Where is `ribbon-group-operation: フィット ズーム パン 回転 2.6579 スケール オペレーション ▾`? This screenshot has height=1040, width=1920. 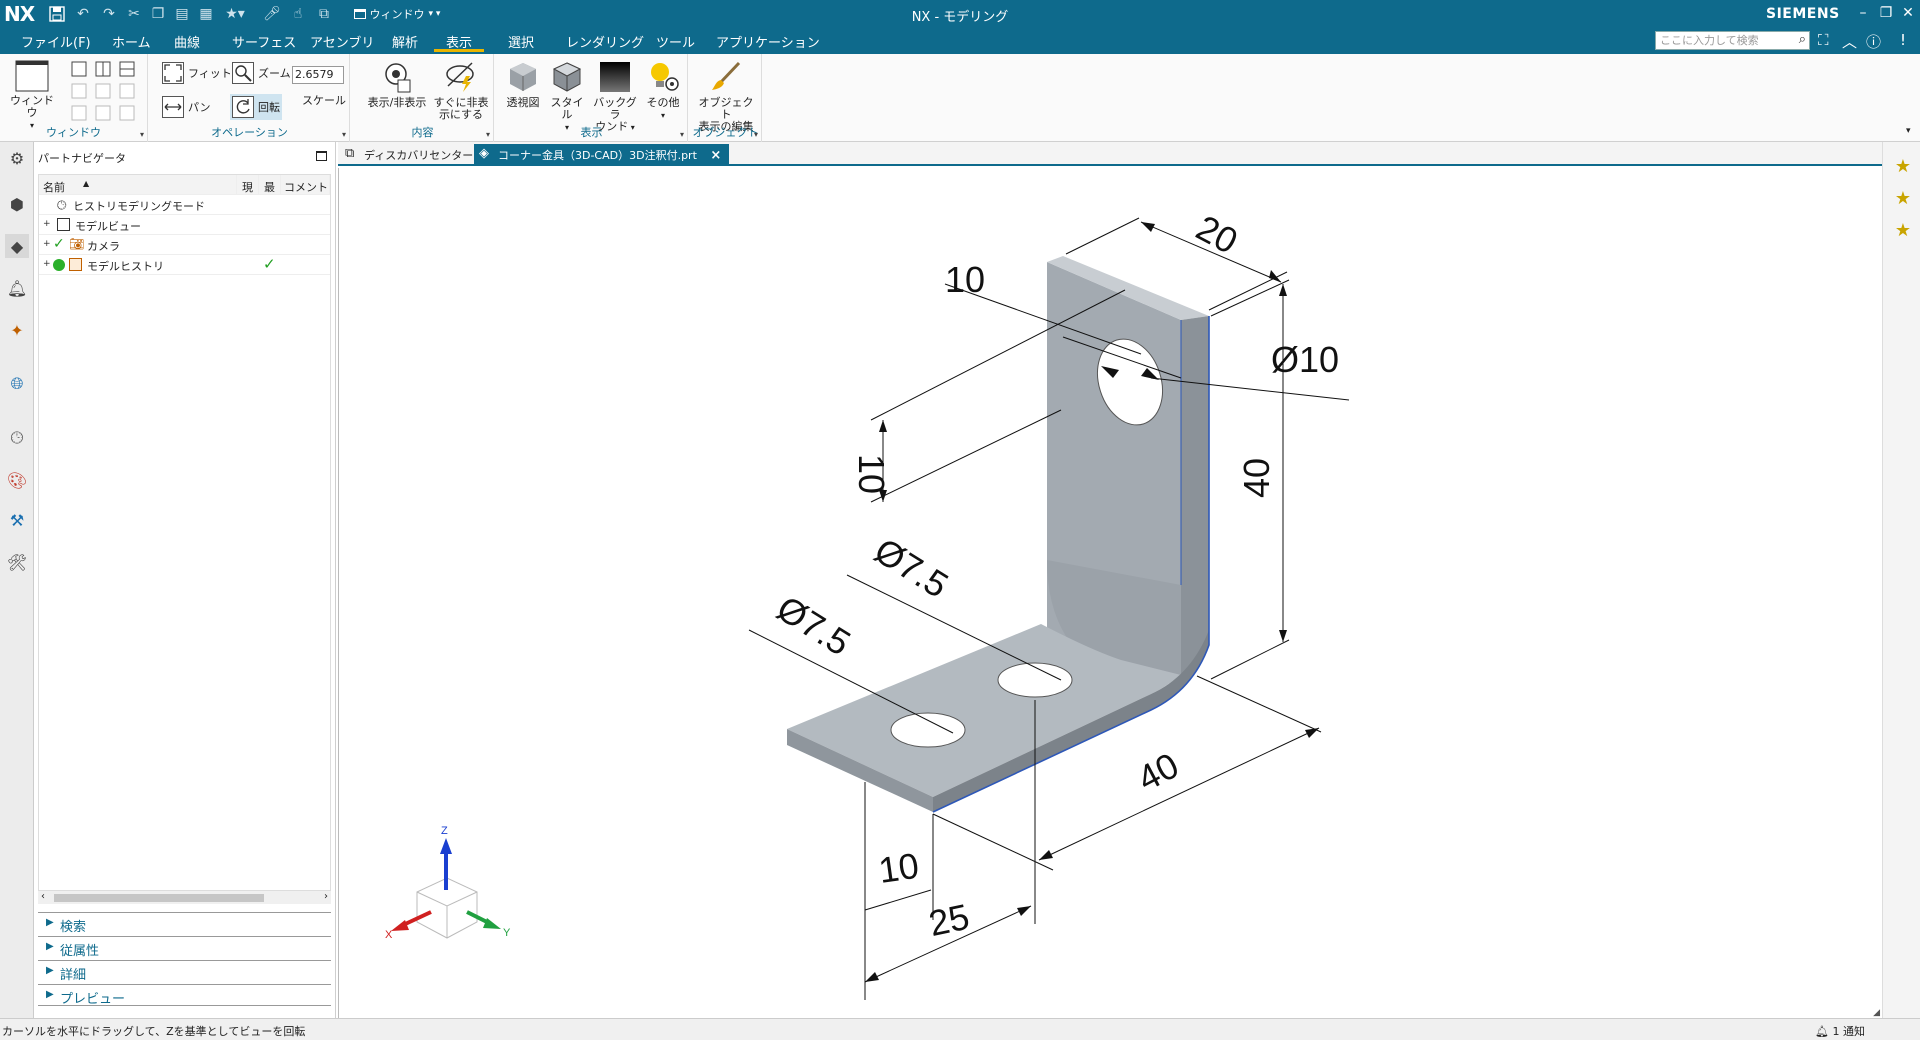 ribbon-group-operation: フィット ズーム パン 回転 2.6579 スケール オペレーション ▾ is located at coordinates (250, 98).